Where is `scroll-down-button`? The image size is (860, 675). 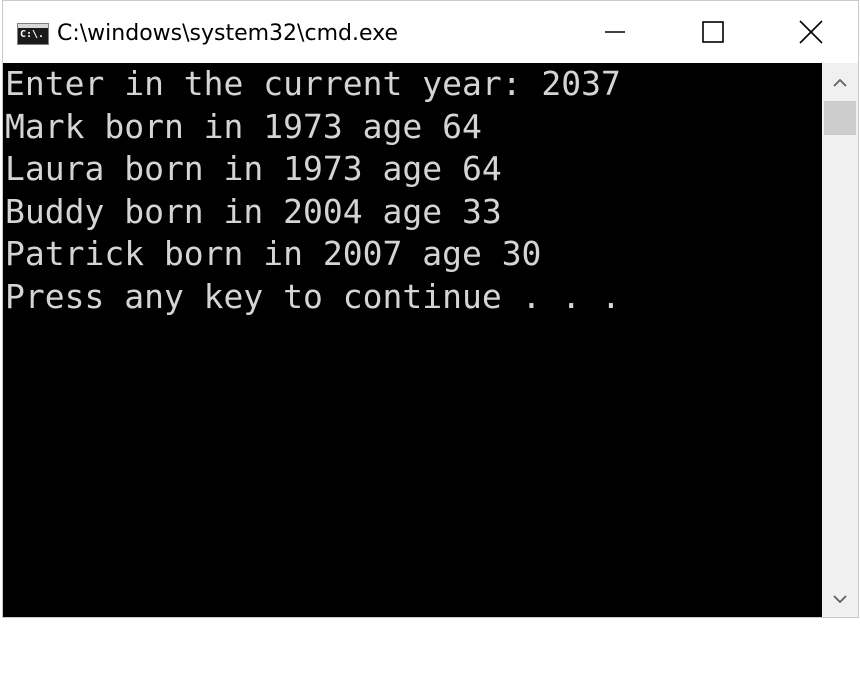 scroll-down-button is located at coordinates (840, 599).